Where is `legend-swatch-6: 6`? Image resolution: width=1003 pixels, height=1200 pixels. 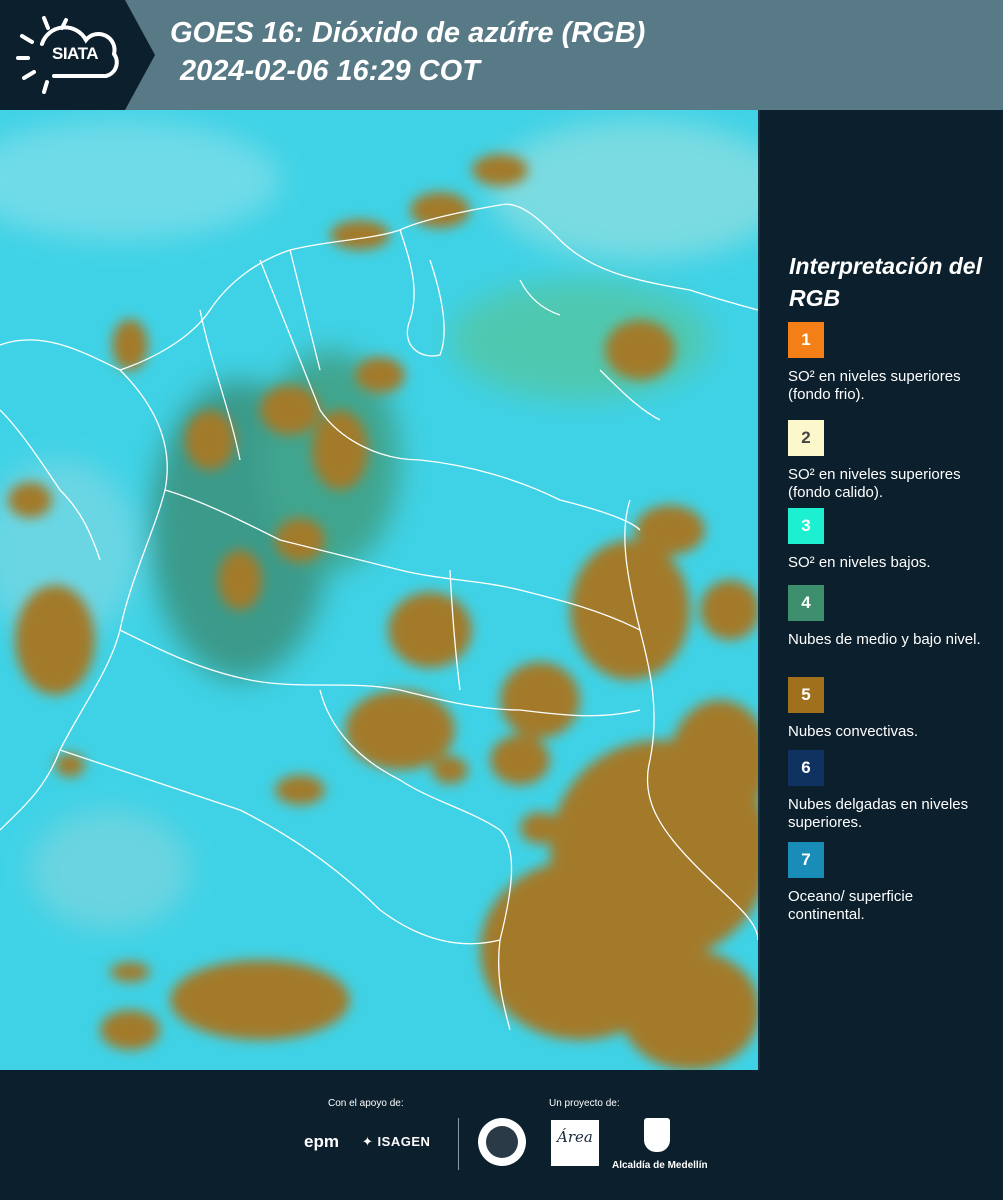 legend-swatch-6: 6 is located at coordinates (806, 768).